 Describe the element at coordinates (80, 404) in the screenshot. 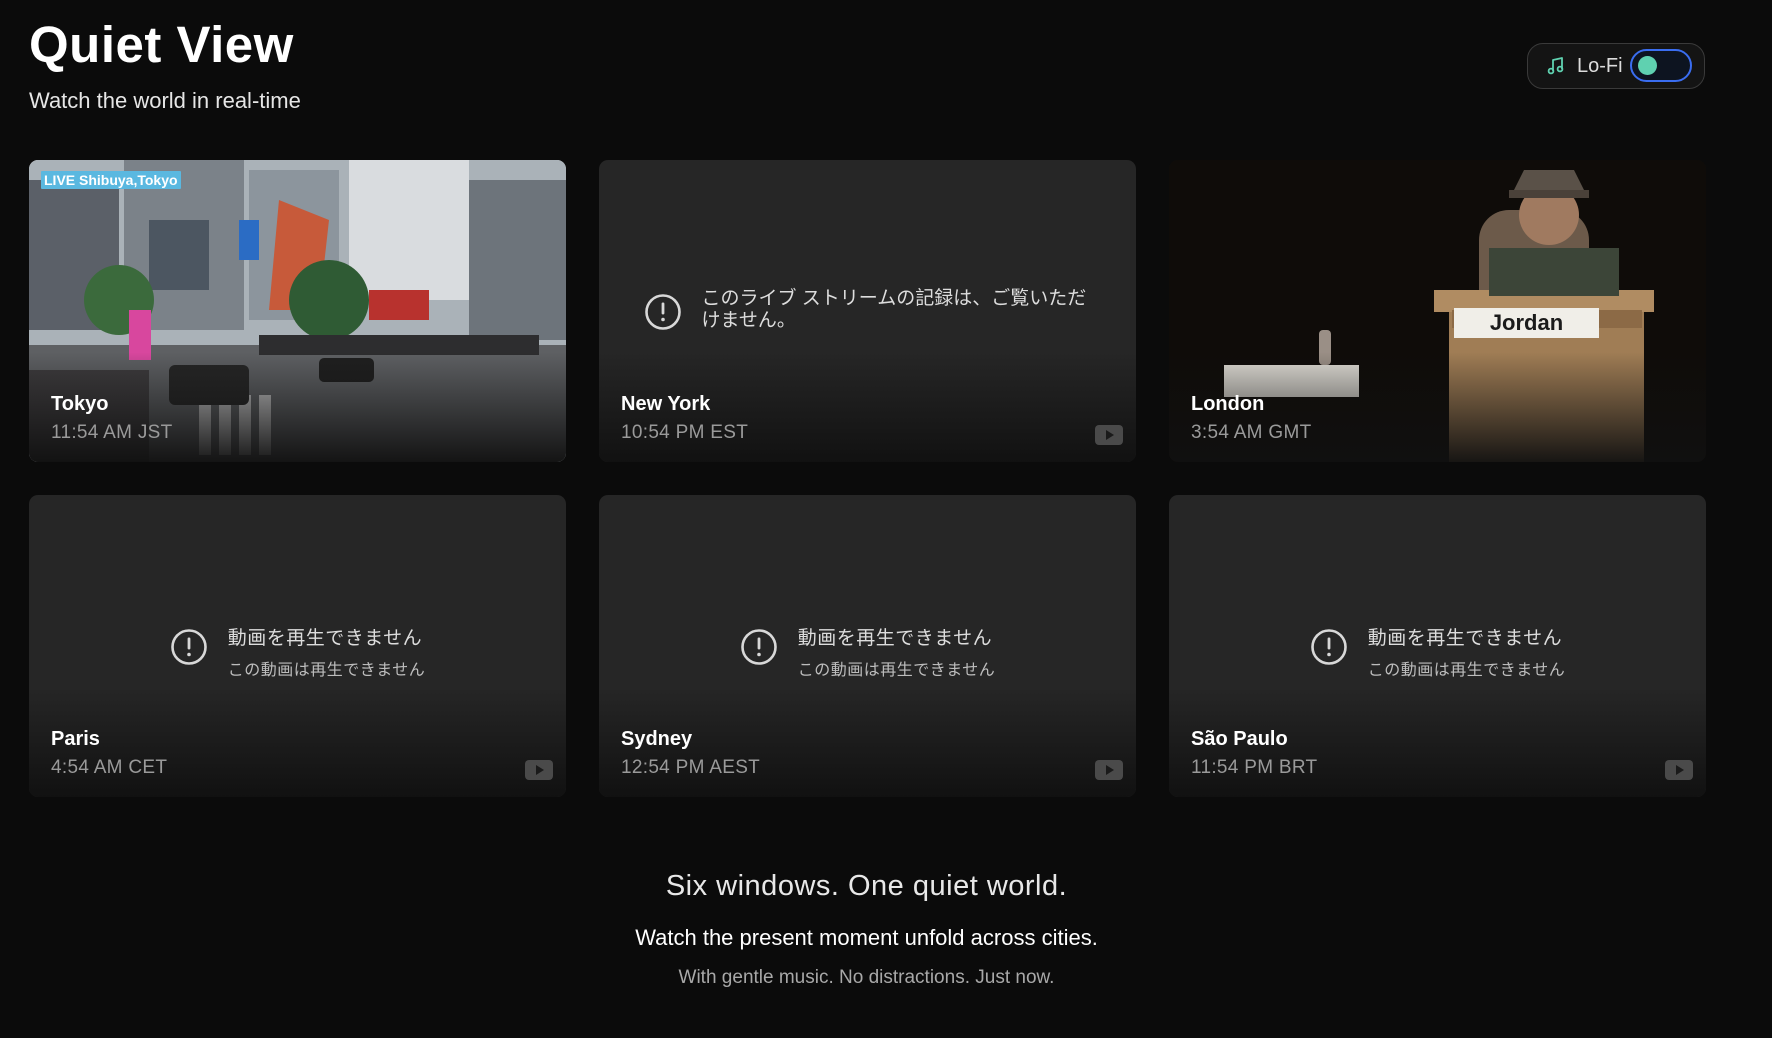

I see `city-name: Tokyo` at that location.